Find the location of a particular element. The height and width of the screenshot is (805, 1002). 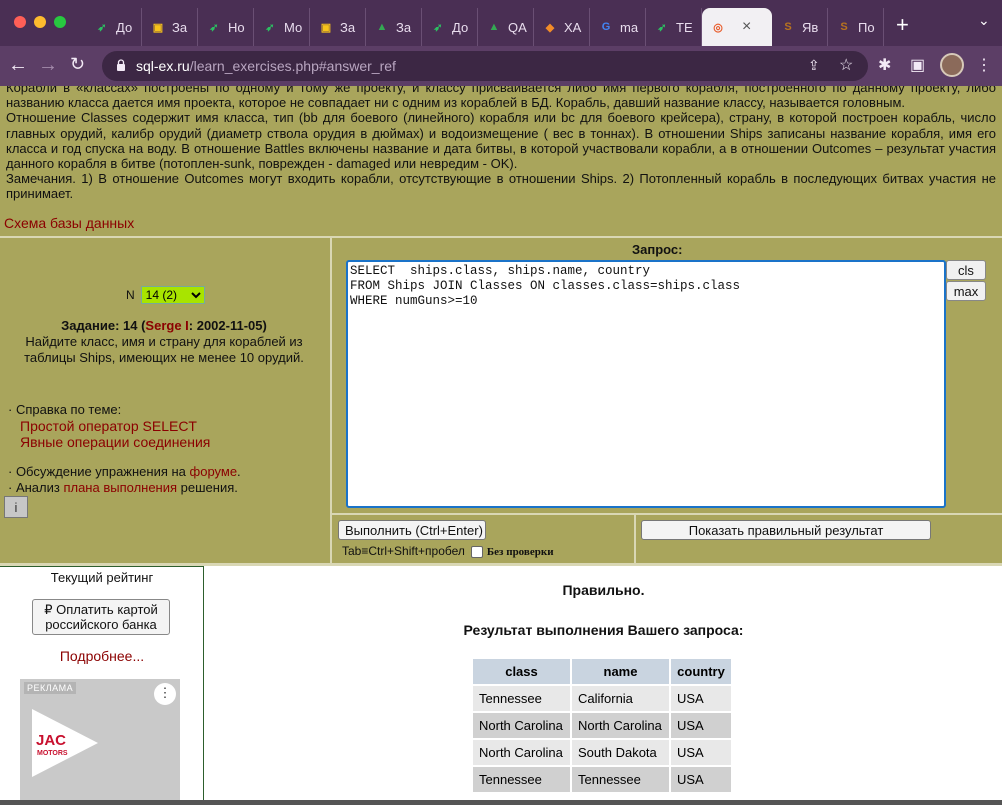

browser-tab: ➶ Но is located at coordinates (226, 27).